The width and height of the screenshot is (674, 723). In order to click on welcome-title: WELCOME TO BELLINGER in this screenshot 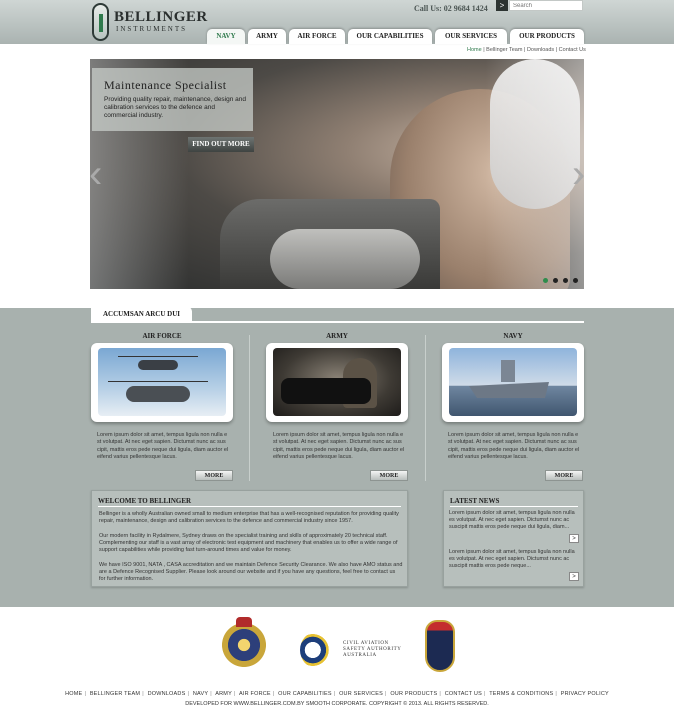, I will do `click(145, 501)`.